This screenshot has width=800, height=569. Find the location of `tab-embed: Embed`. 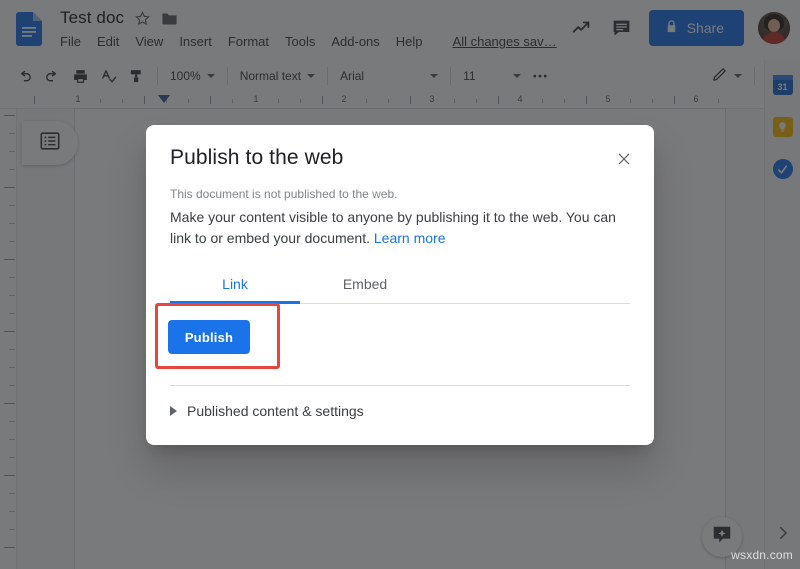

tab-embed: Embed is located at coordinates (365, 287).